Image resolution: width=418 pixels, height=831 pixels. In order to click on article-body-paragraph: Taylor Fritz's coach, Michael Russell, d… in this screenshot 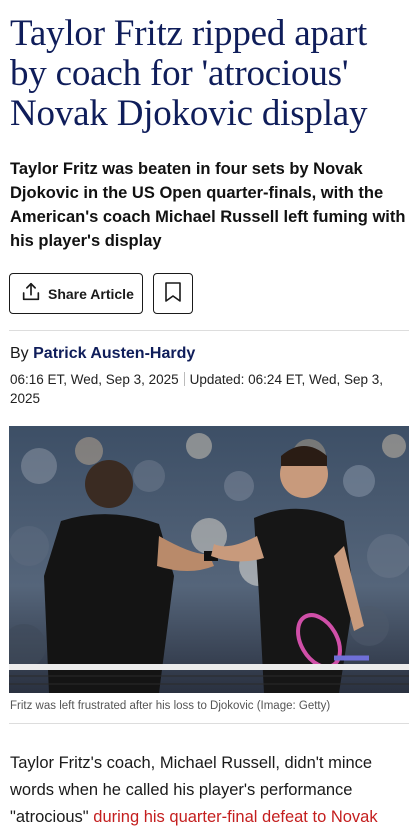, I will do `click(208, 790)`.